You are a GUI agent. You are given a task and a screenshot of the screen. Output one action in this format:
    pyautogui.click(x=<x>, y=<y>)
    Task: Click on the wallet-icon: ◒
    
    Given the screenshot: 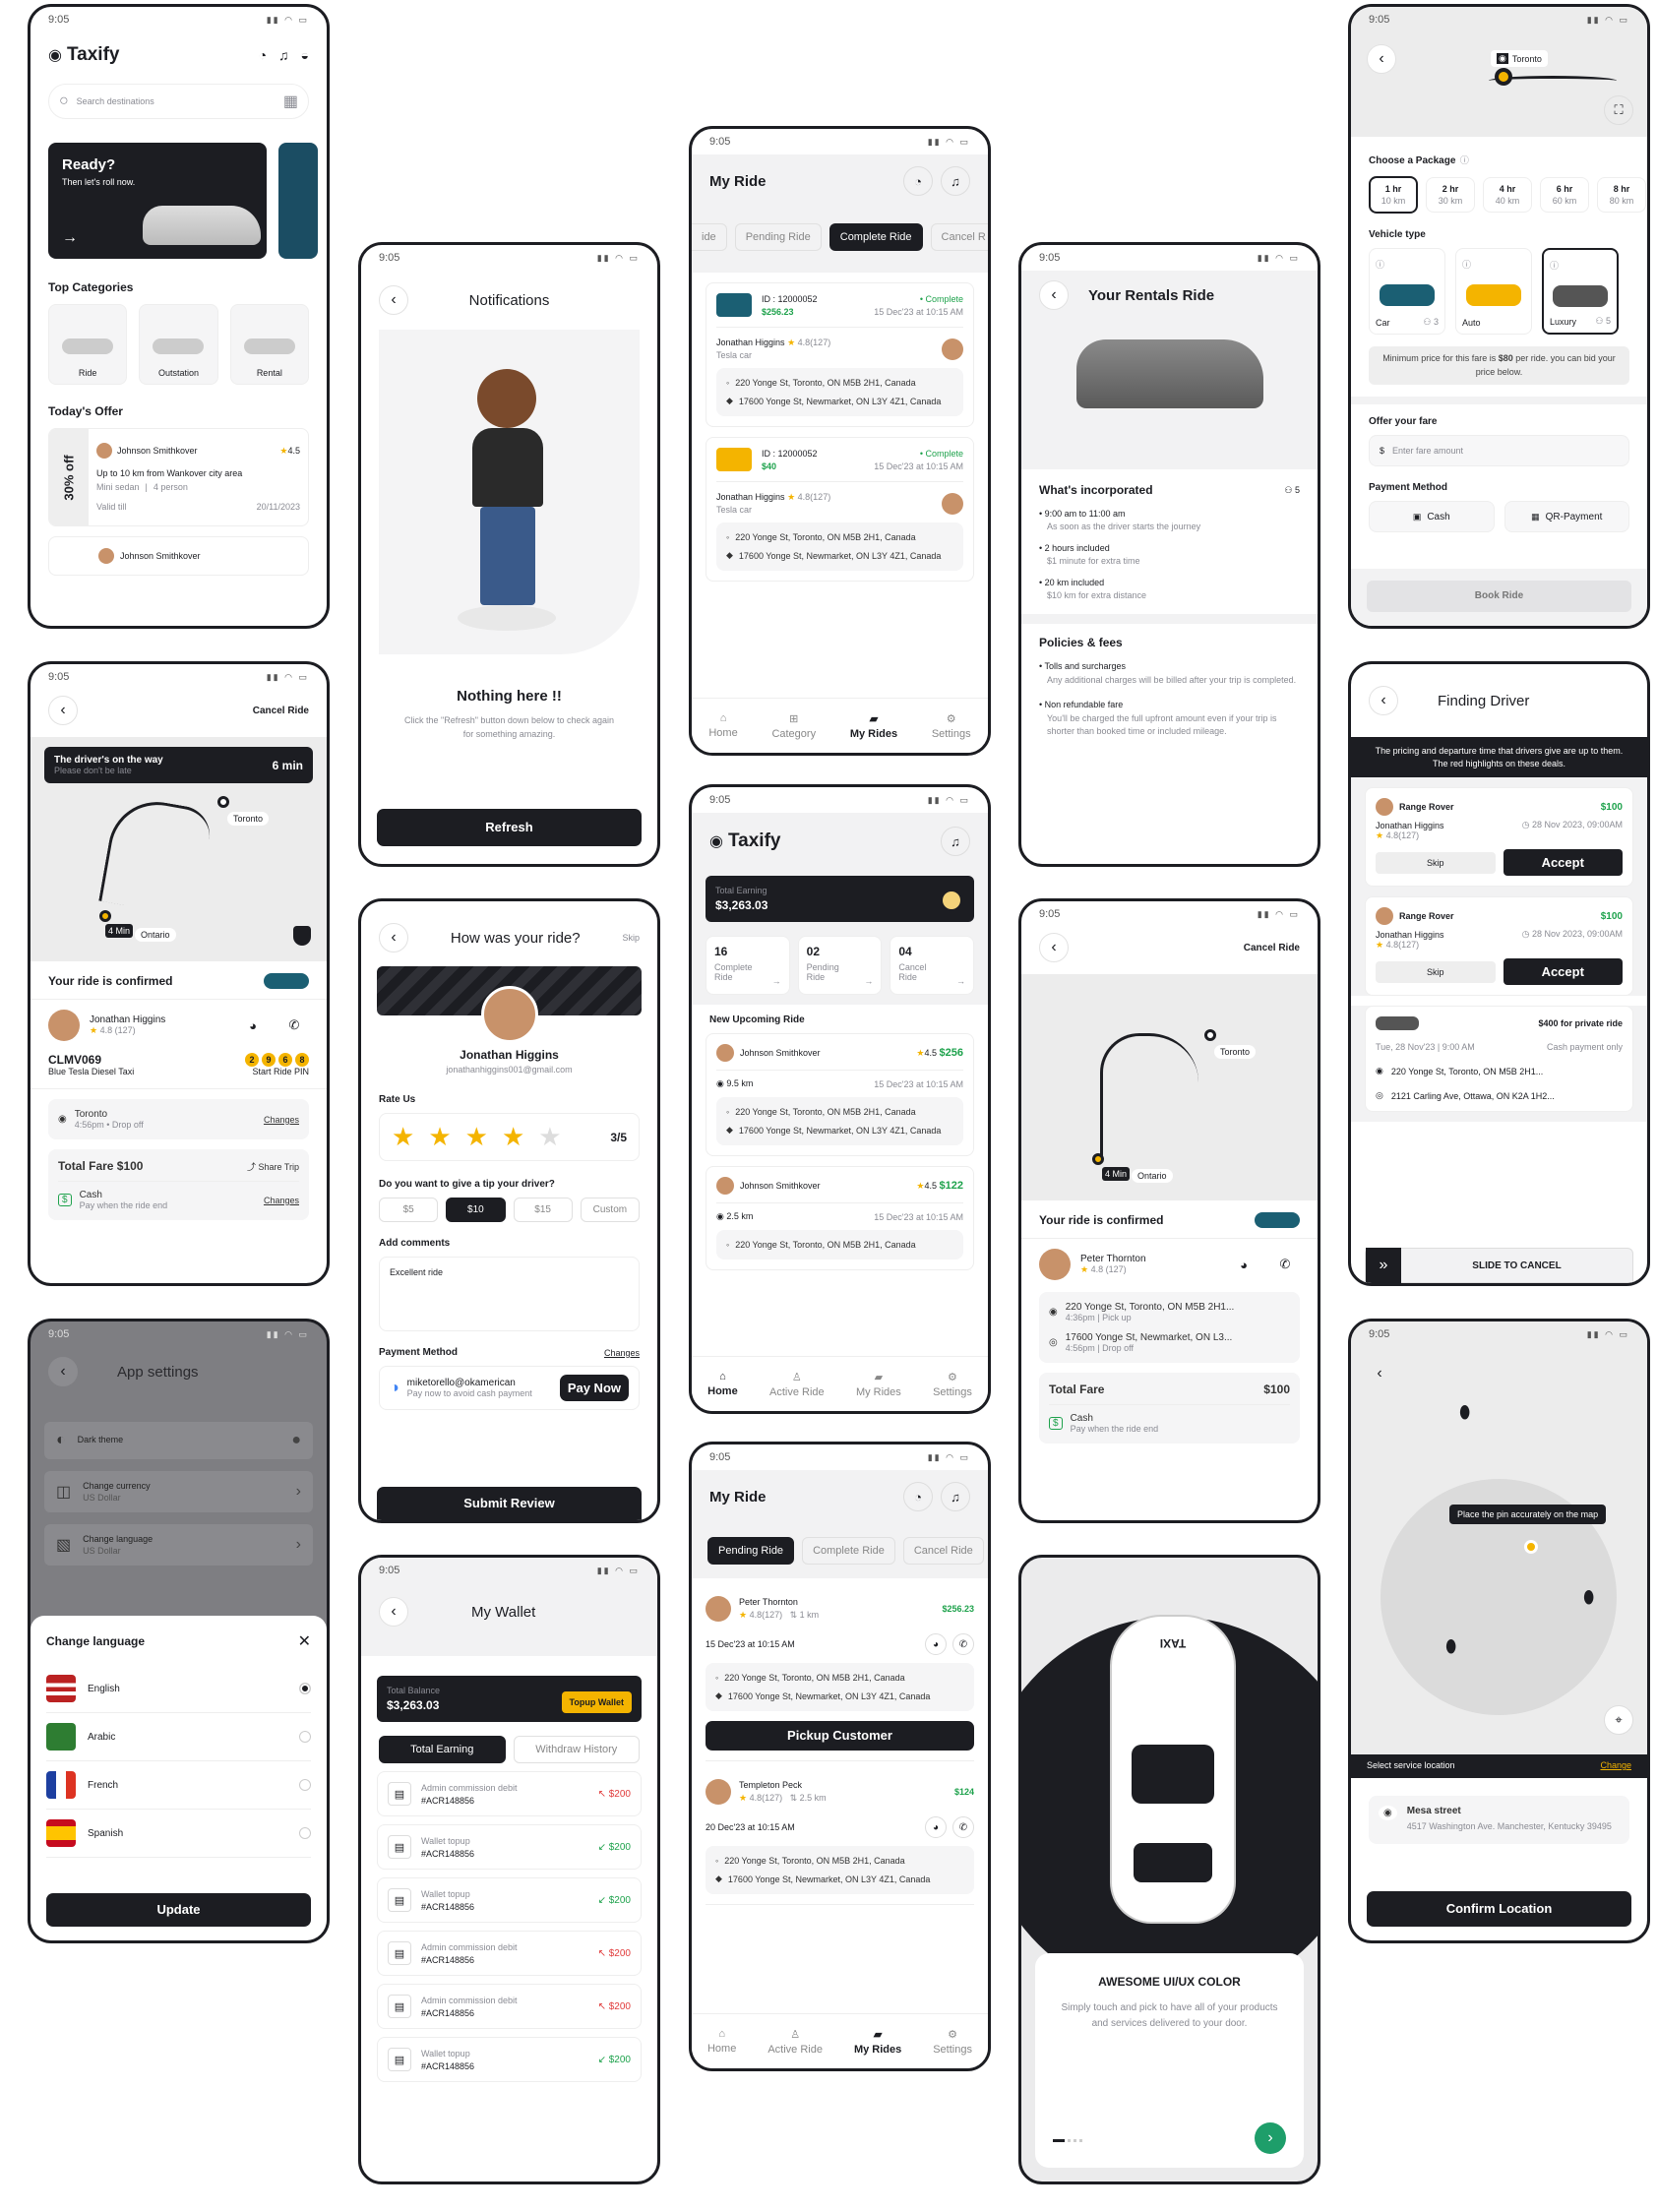 What is the action you would take?
    pyautogui.click(x=305, y=55)
    